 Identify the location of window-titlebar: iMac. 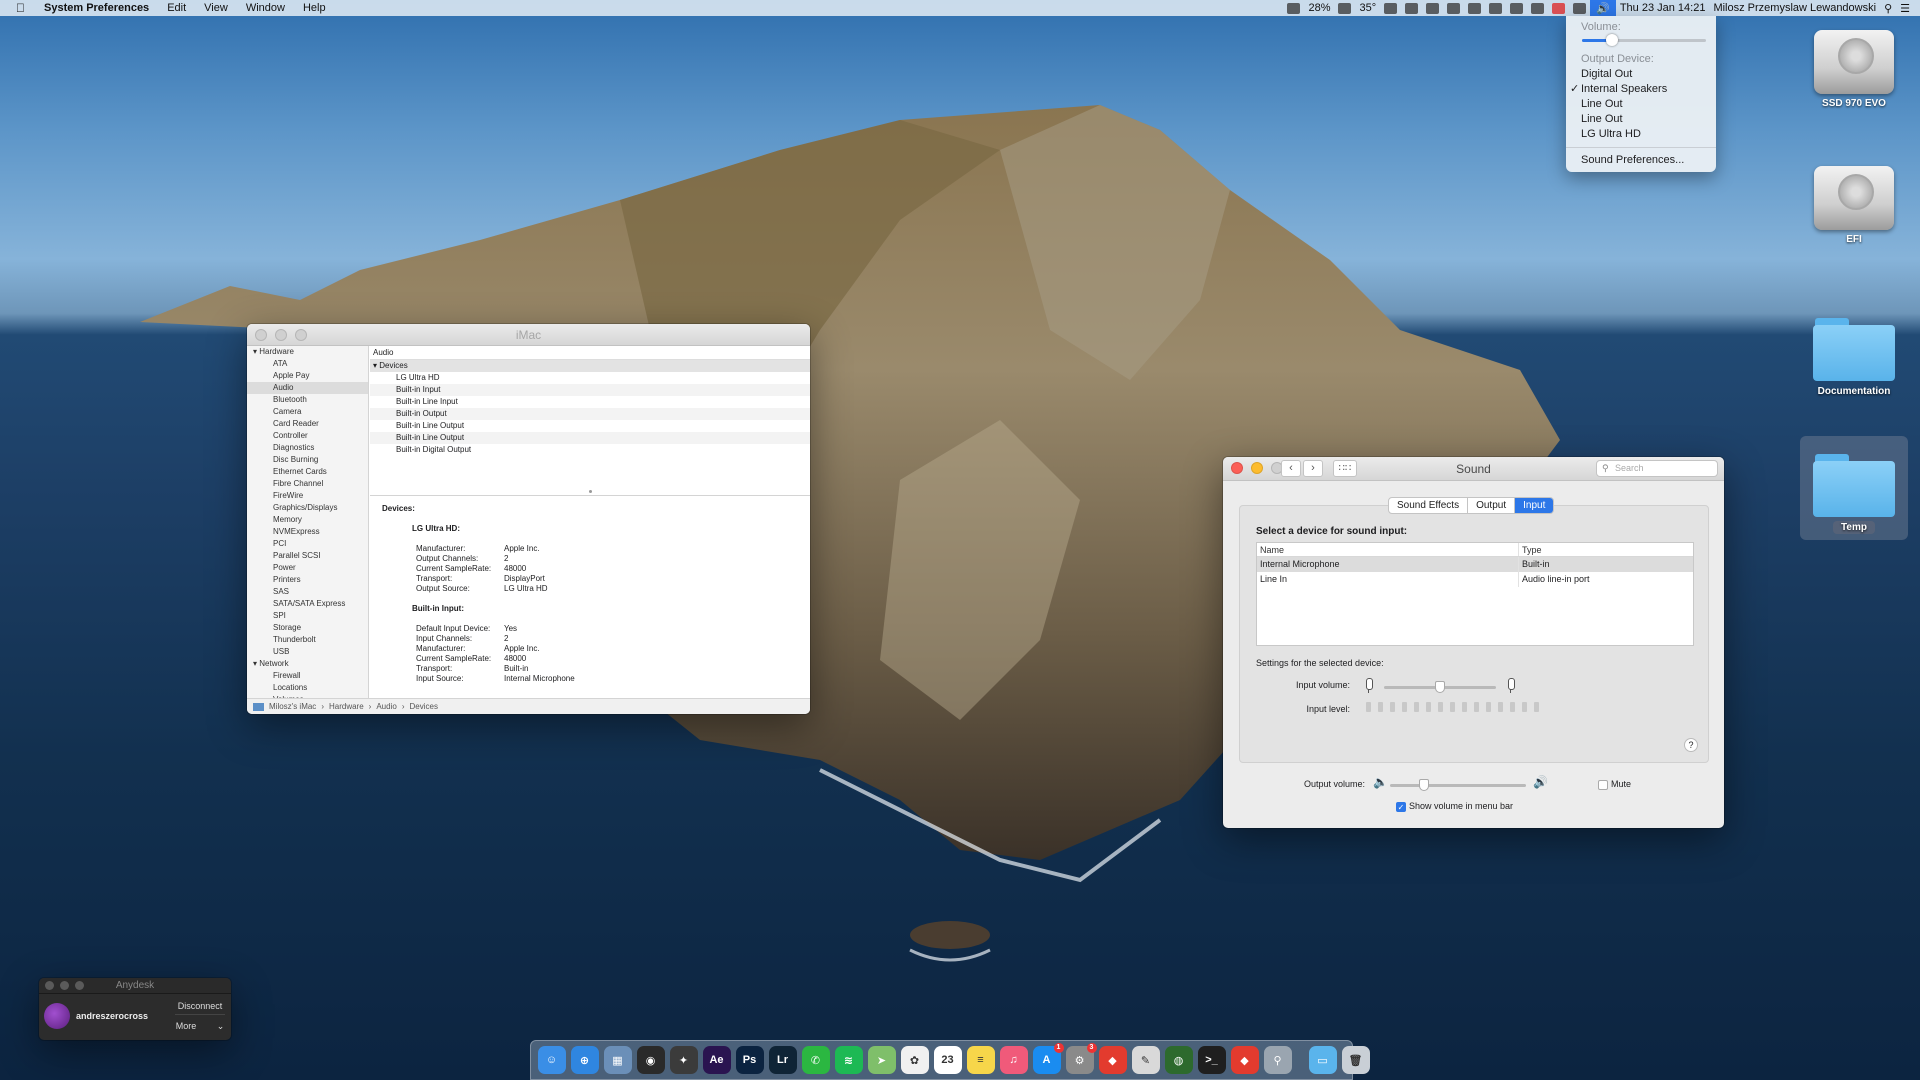
(528, 335).